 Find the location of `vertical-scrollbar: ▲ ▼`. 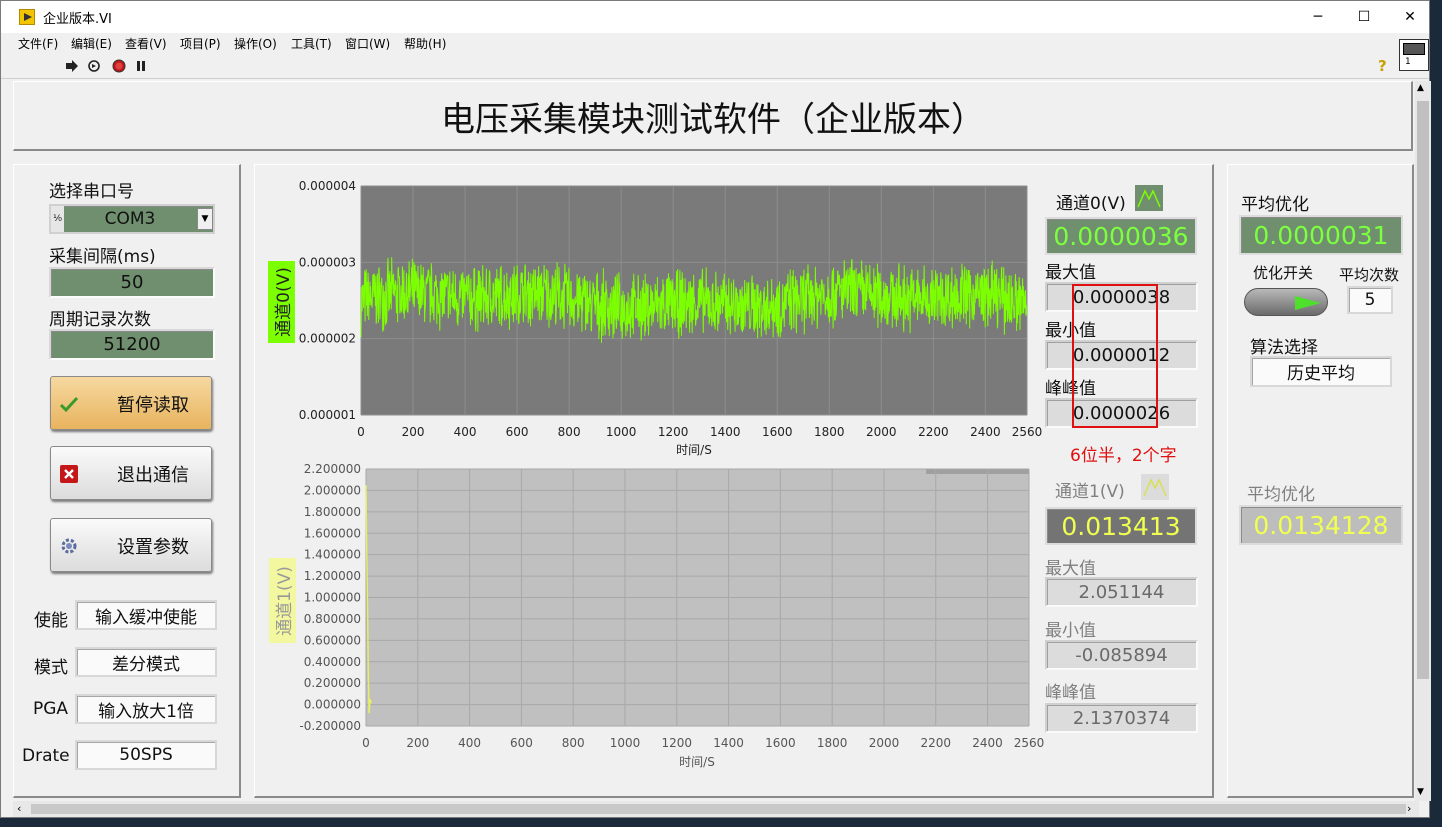

vertical-scrollbar: ▲ ▼ is located at coordinates (1423, 441).